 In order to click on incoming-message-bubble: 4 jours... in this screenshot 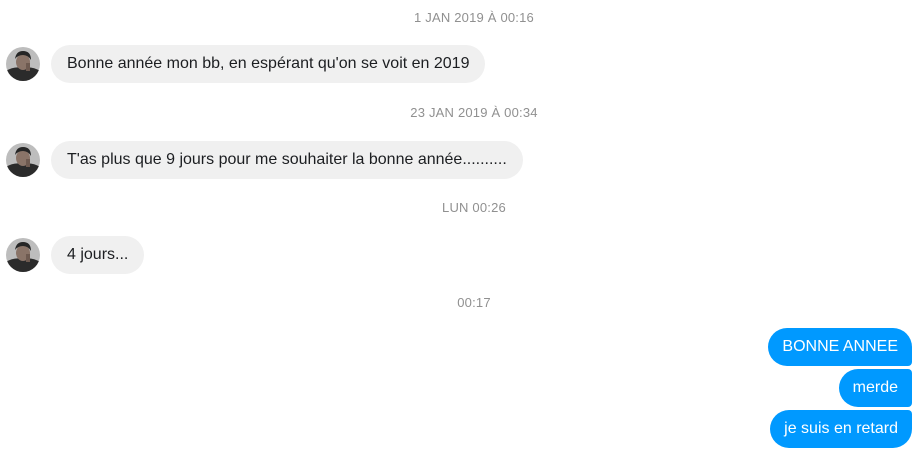, I will do `click(98, 255)`.